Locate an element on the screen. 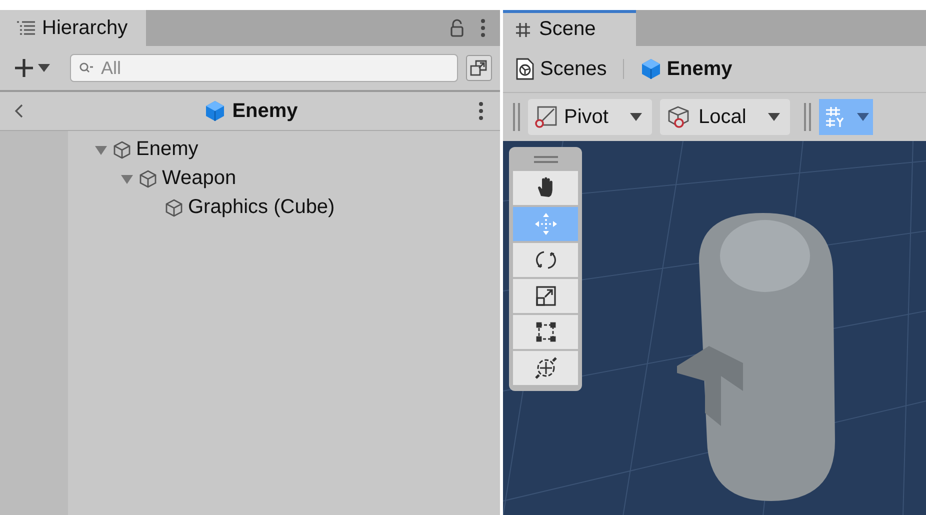  pivot-dropdown: Pivot is located at coordinates (590, 117).